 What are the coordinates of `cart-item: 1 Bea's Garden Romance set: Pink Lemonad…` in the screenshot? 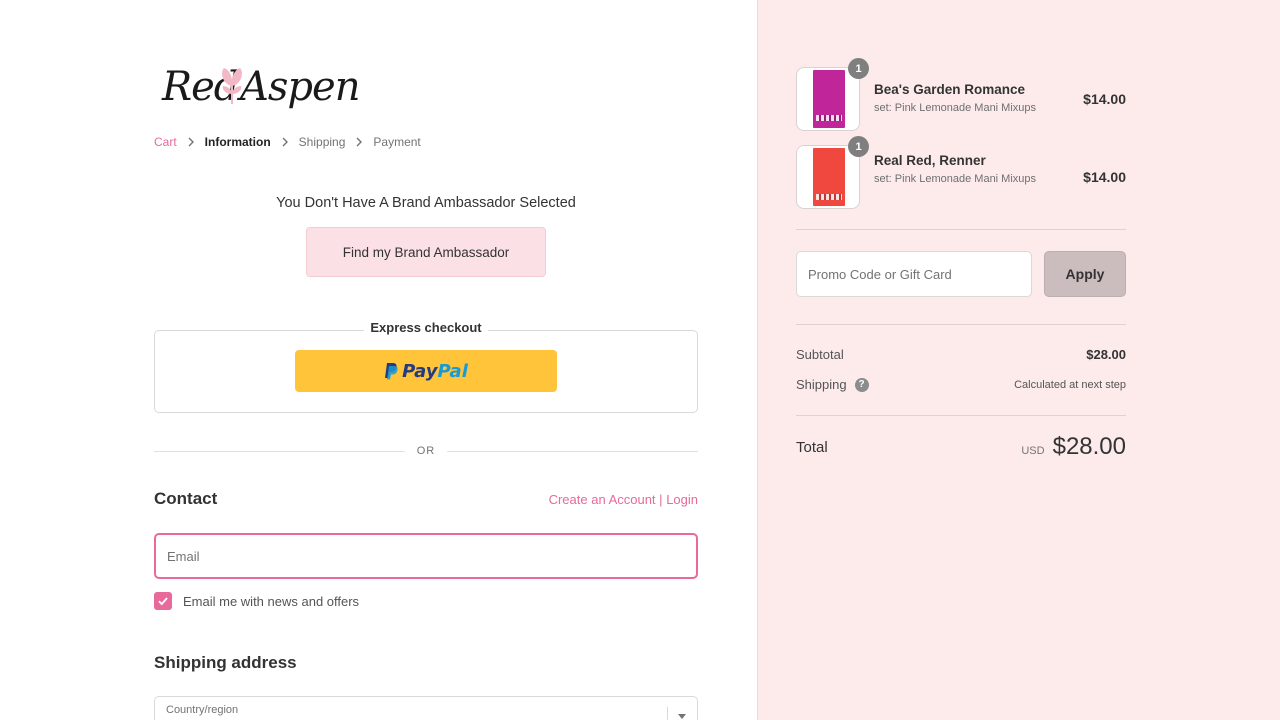 It's located at (961, 94).